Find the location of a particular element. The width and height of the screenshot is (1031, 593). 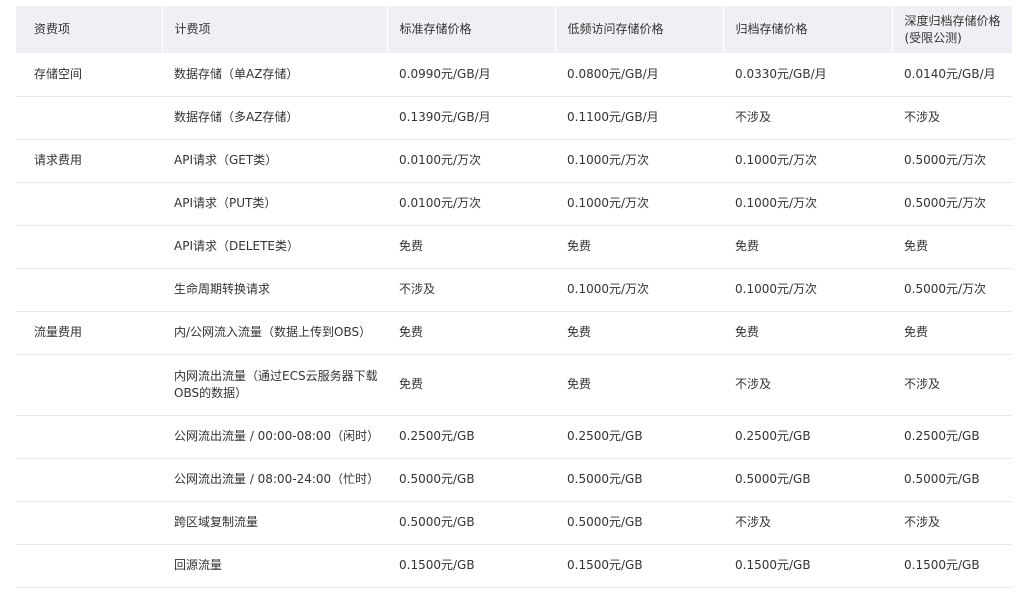

cell-infrequent-price: 0.0800元/GB/月 is located at coordinates (639, 75).